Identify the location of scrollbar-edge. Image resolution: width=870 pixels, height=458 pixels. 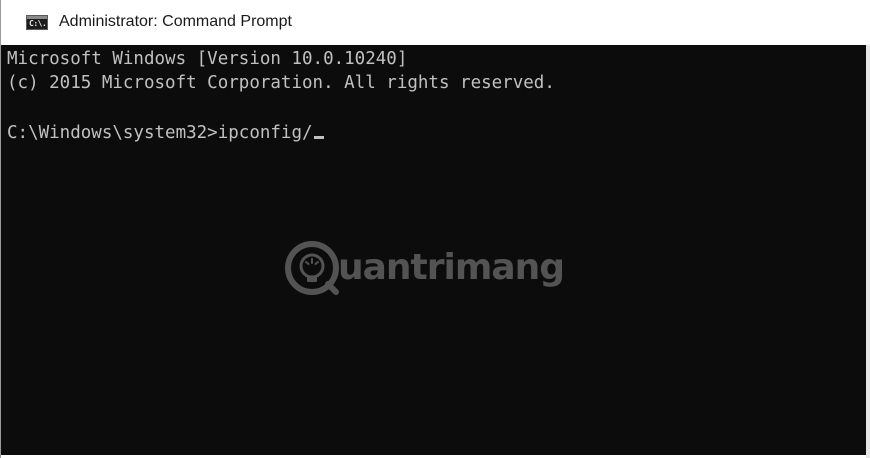
(868, 251).